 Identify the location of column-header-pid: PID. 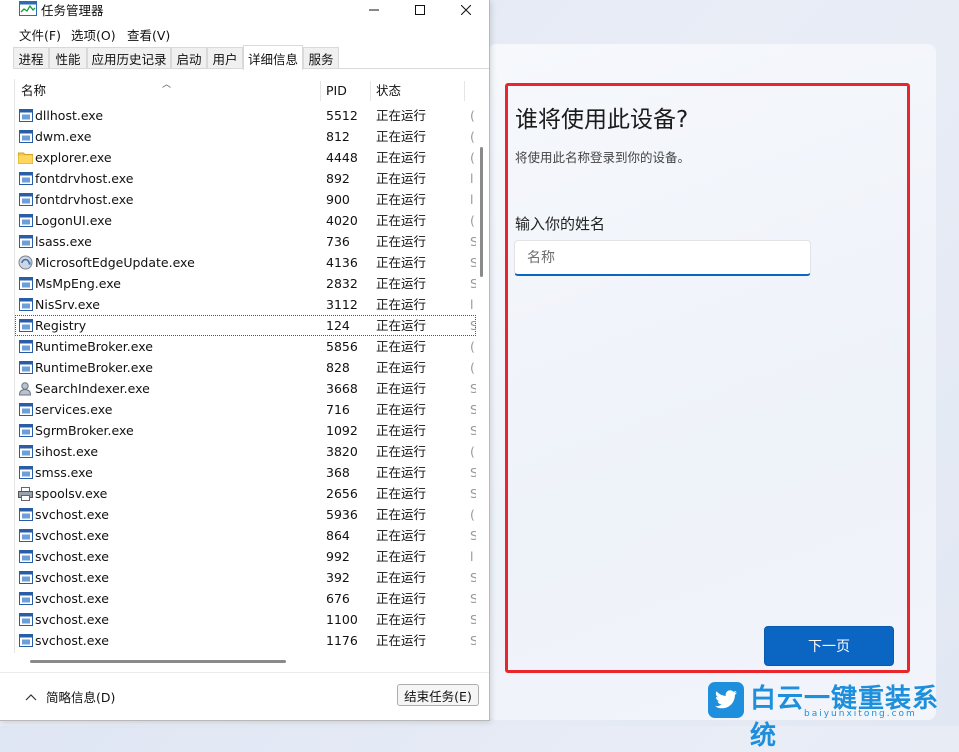
(347, 91).